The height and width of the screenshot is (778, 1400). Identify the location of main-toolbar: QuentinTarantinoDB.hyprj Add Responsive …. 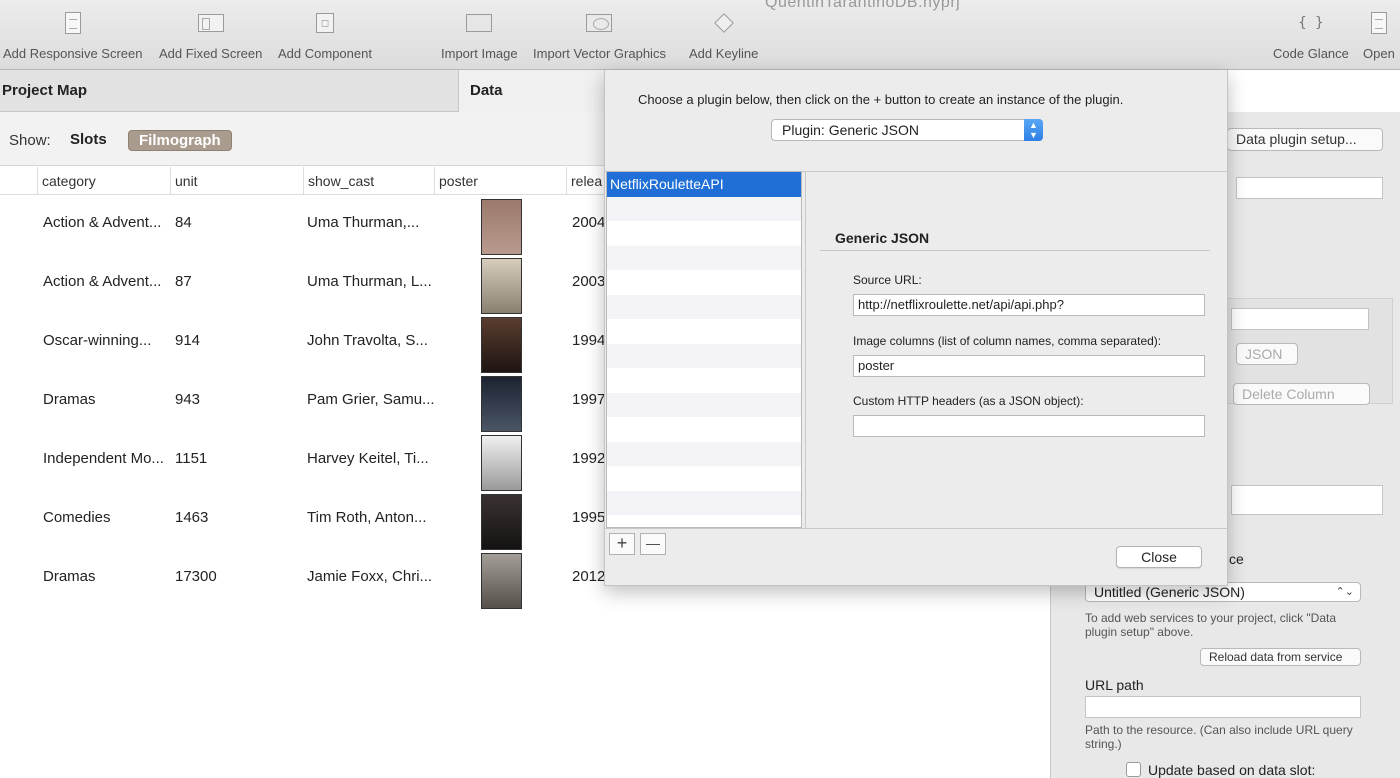
(700, 35).